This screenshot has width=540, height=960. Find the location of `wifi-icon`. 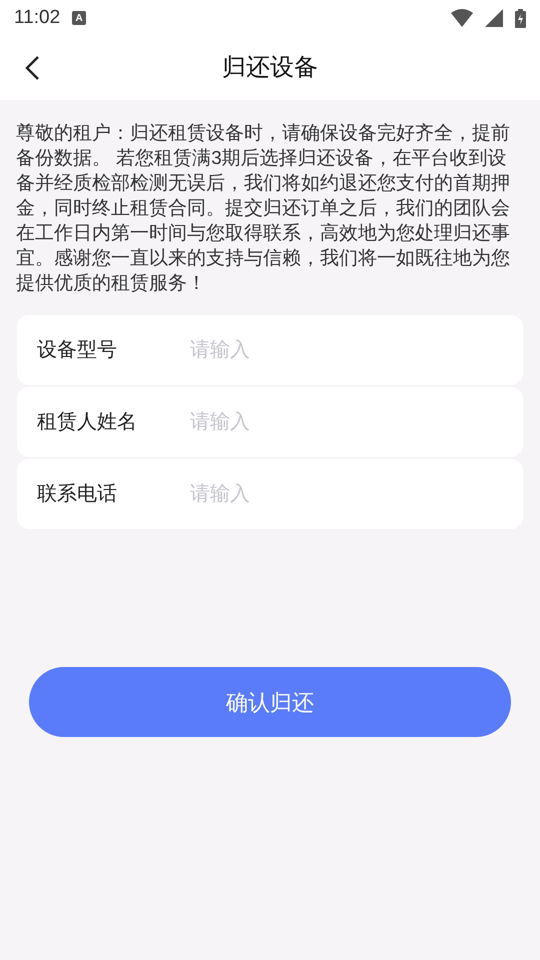

wifi-icon is located at coordinates (462, 18).